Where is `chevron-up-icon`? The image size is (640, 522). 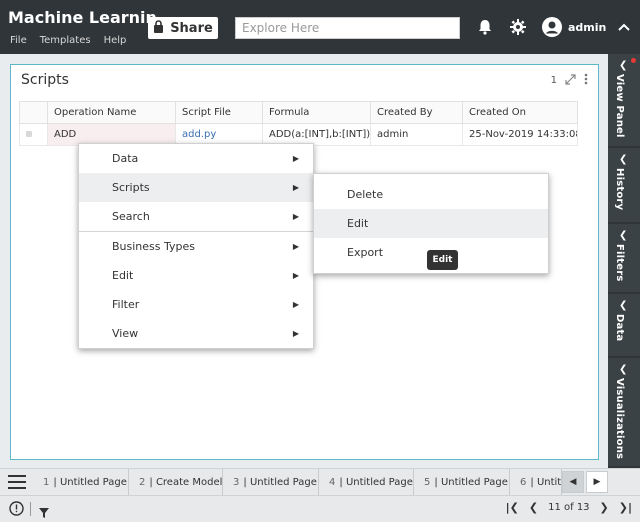
chevron-up-icon is located at coordinates (624, 27).